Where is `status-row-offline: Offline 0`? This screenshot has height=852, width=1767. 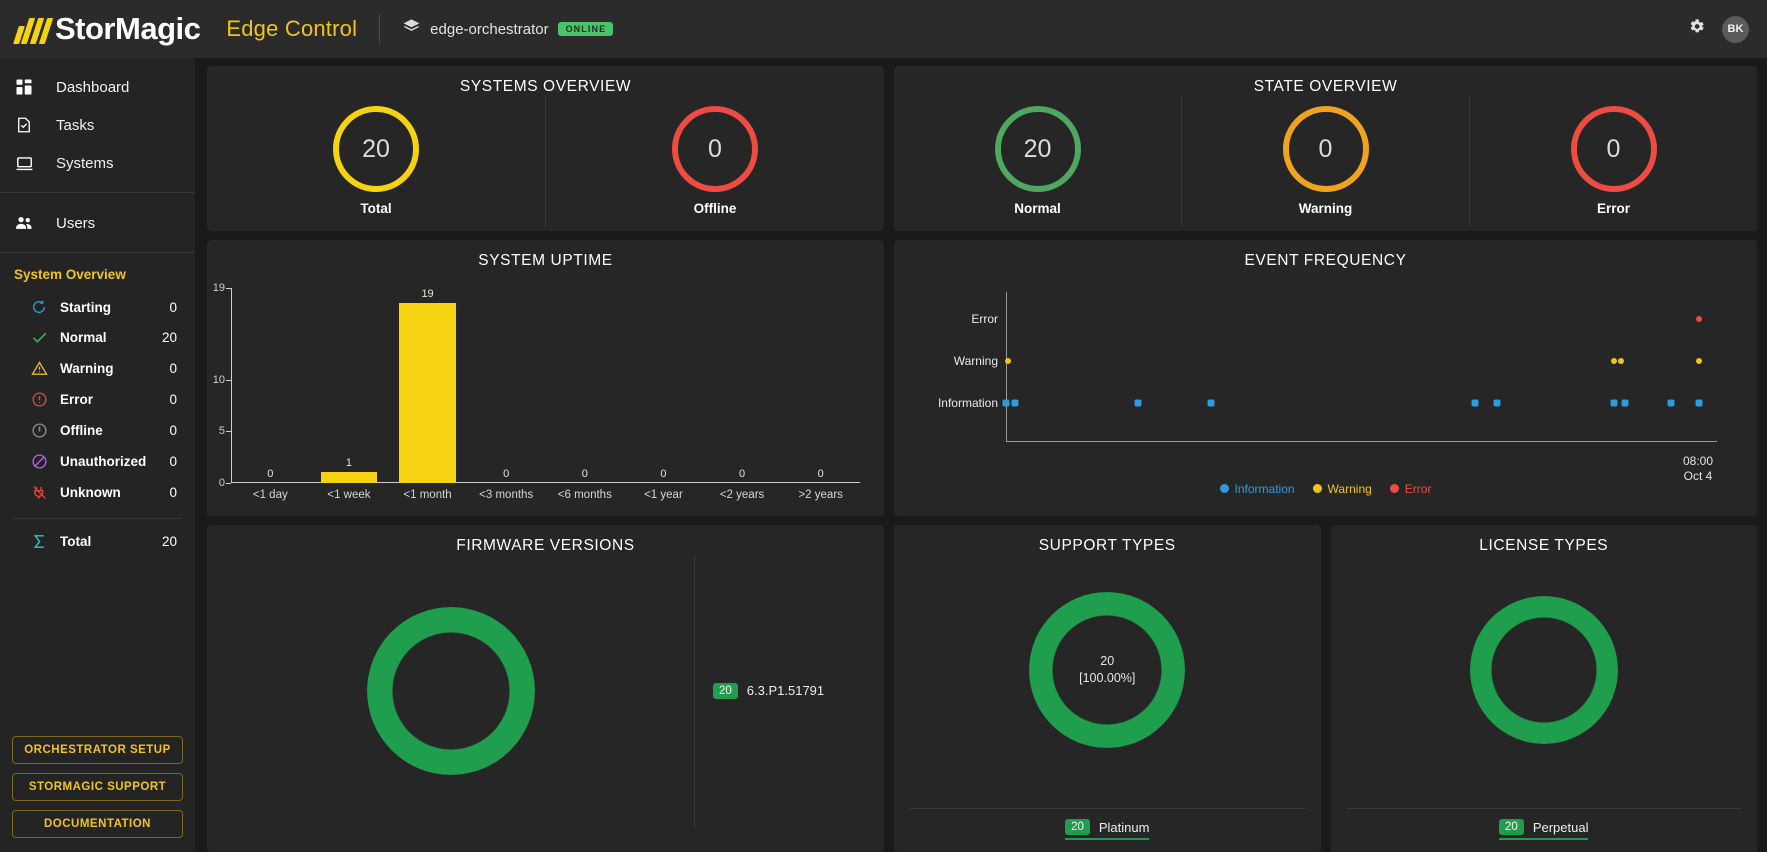 status-row-offline: Offline 0 is located at coordinates (97, 430).